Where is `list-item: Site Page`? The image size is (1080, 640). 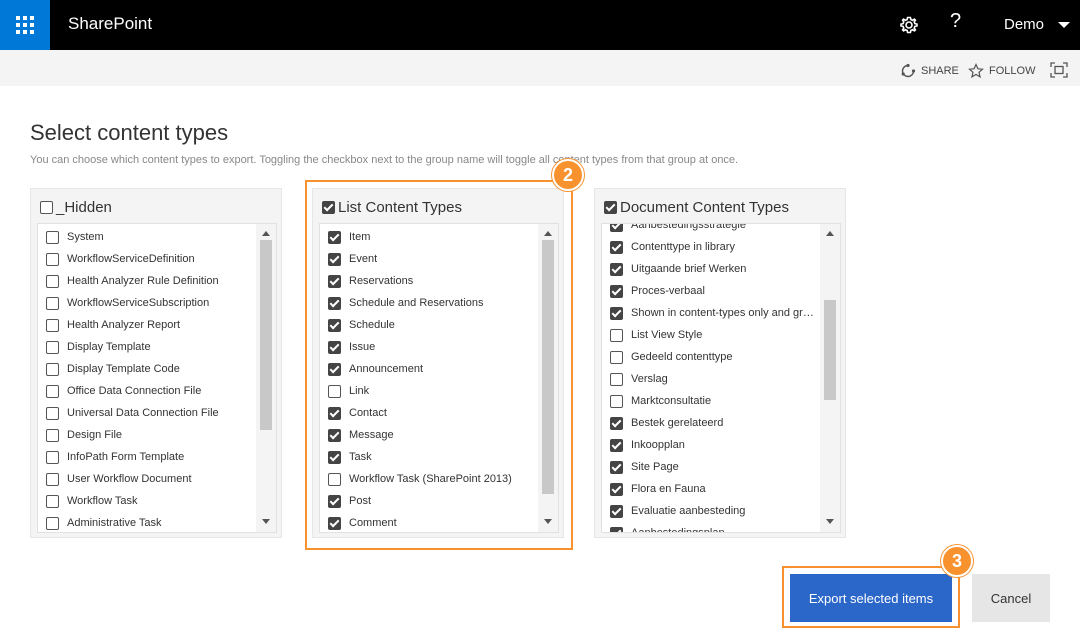 list-item: Site Page is located at coordinates (710, 467).